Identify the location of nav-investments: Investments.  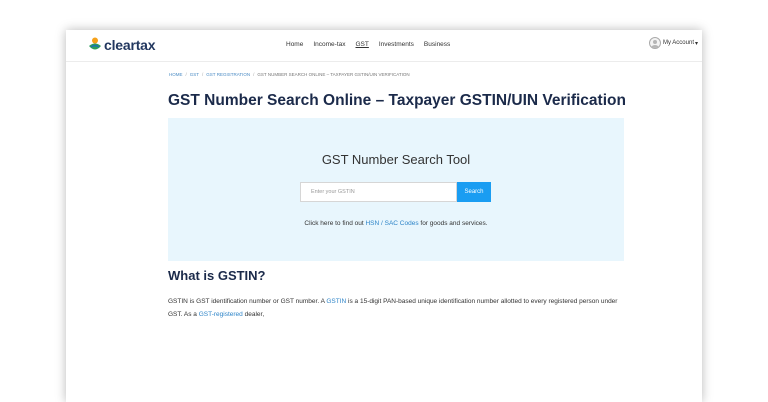
(396, 44).